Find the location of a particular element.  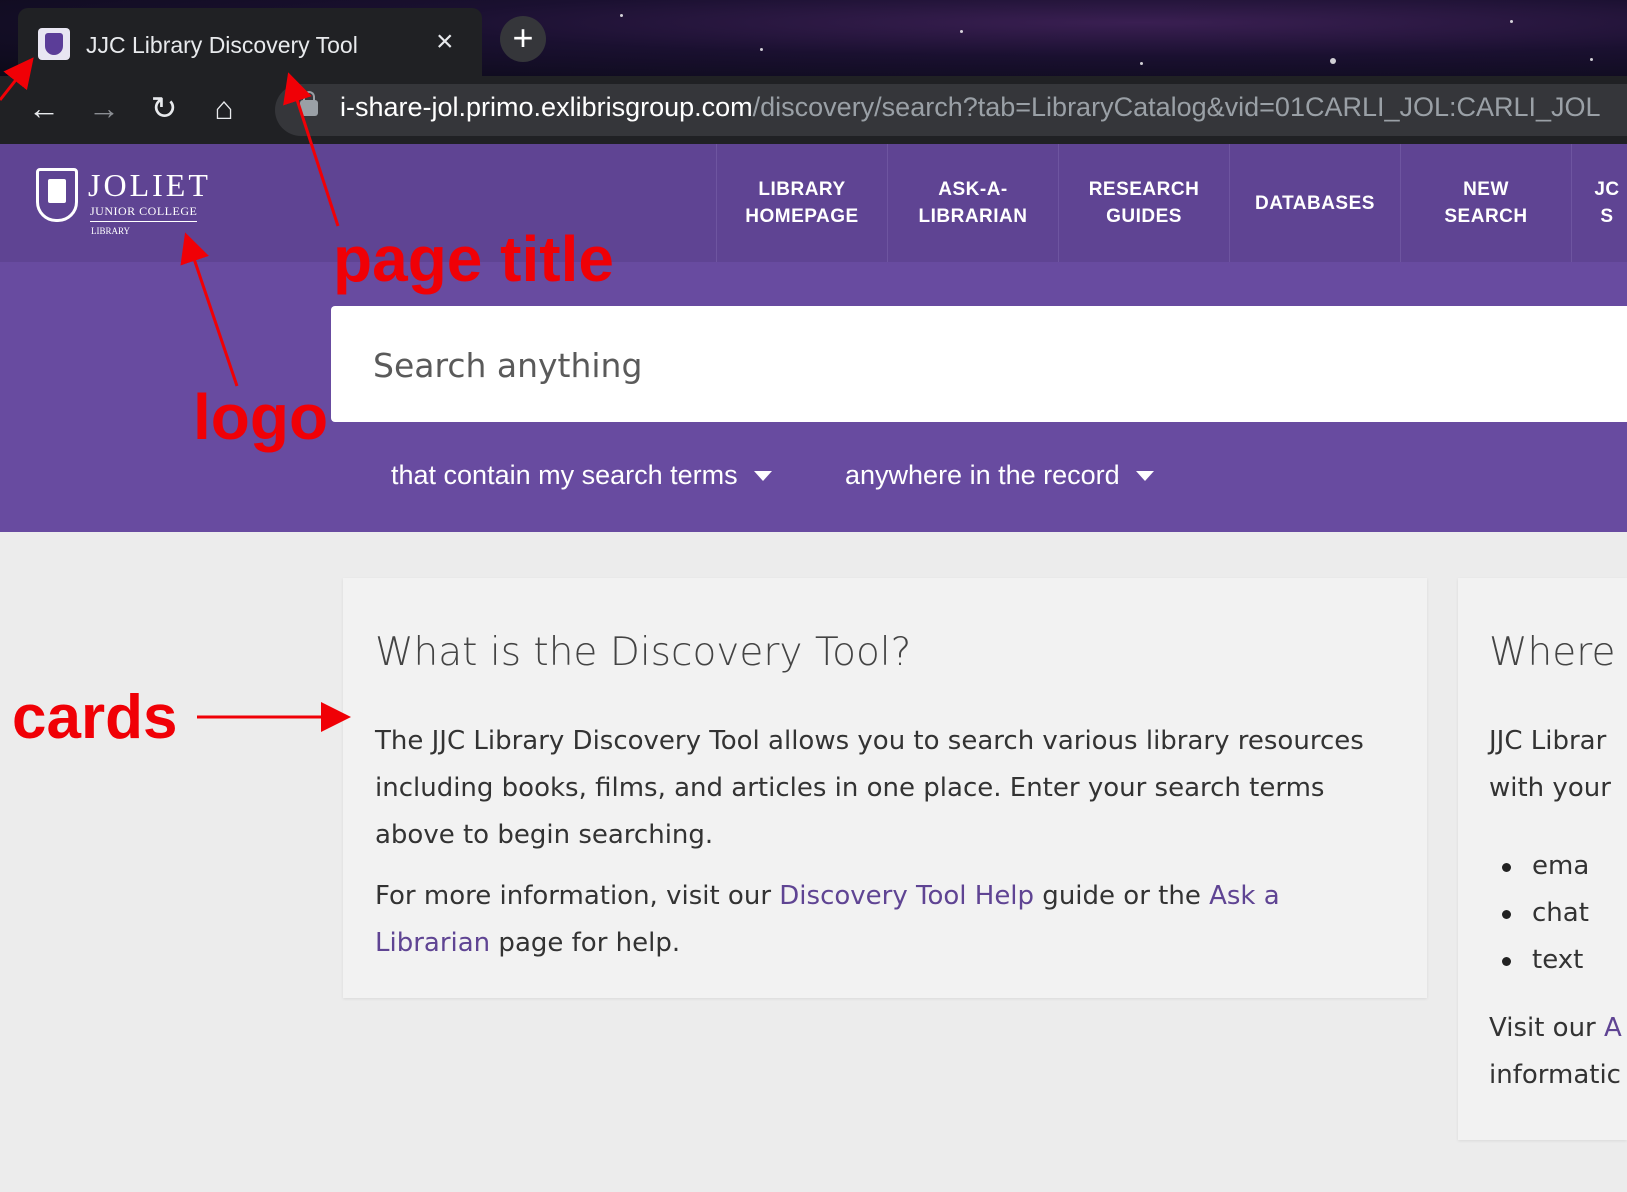

arrow-to-page-title is located at coordinates (311, 149).